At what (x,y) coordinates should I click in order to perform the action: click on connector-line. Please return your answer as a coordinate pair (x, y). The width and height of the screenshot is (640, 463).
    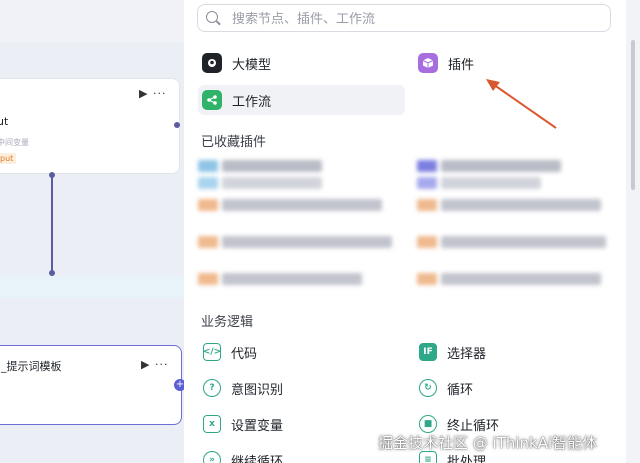
    Looking at the image, I should click on (52, 224).